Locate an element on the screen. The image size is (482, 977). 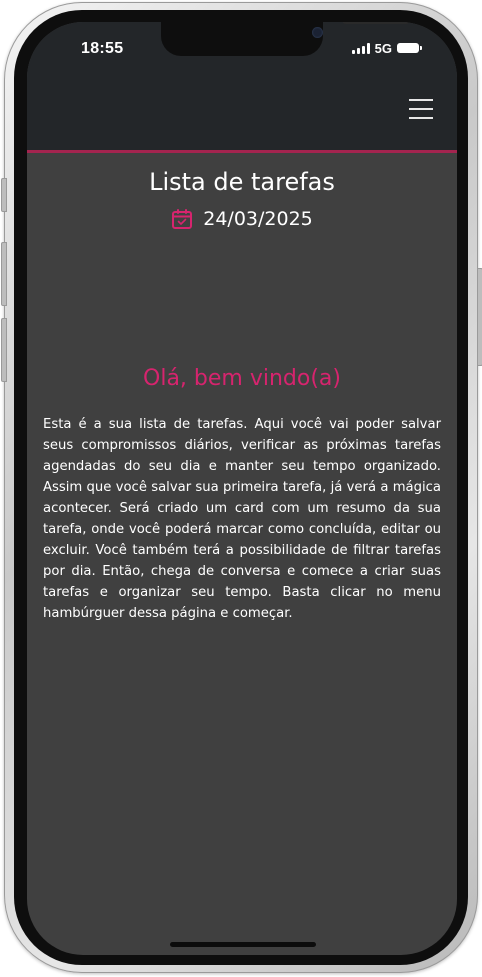
home-indicator is located at coordinates (243, 944).